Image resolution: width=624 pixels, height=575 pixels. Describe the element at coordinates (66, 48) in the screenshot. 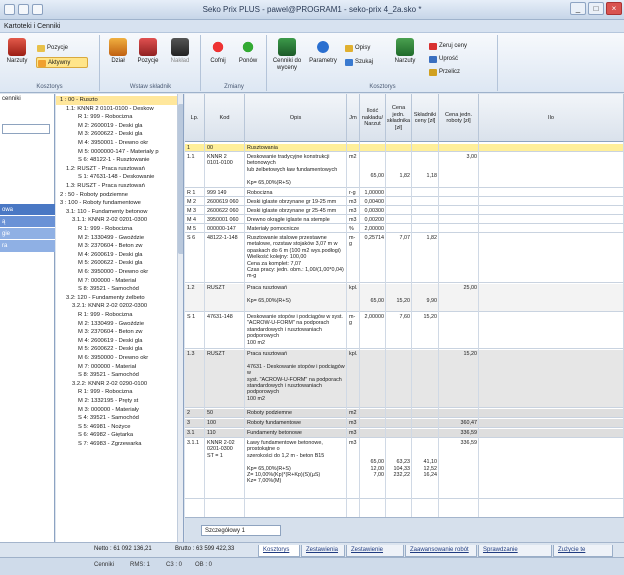

I see `pozycje-button: Pozycje` at that location.